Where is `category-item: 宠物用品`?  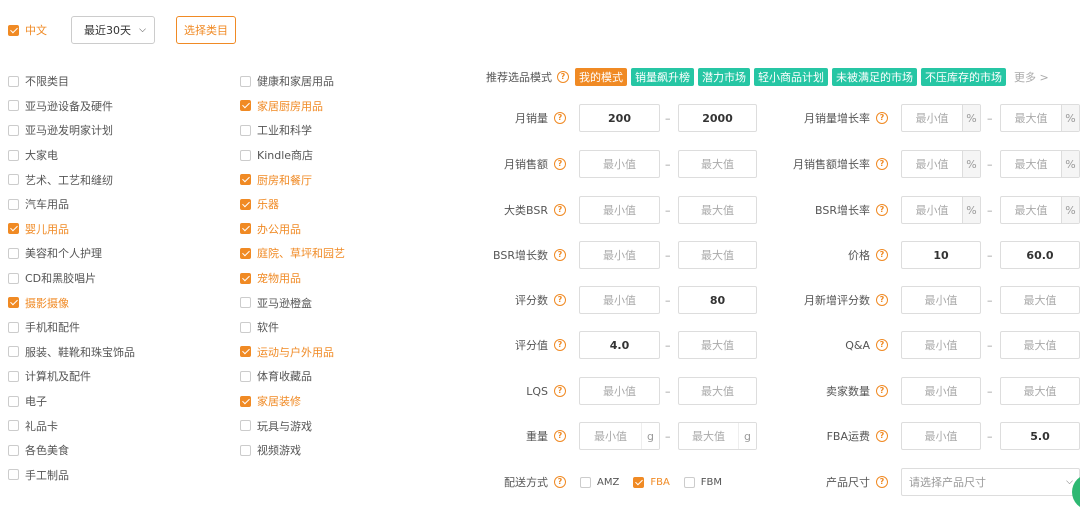
category-item: 宠物用品 is located at coordinates (292, 278).